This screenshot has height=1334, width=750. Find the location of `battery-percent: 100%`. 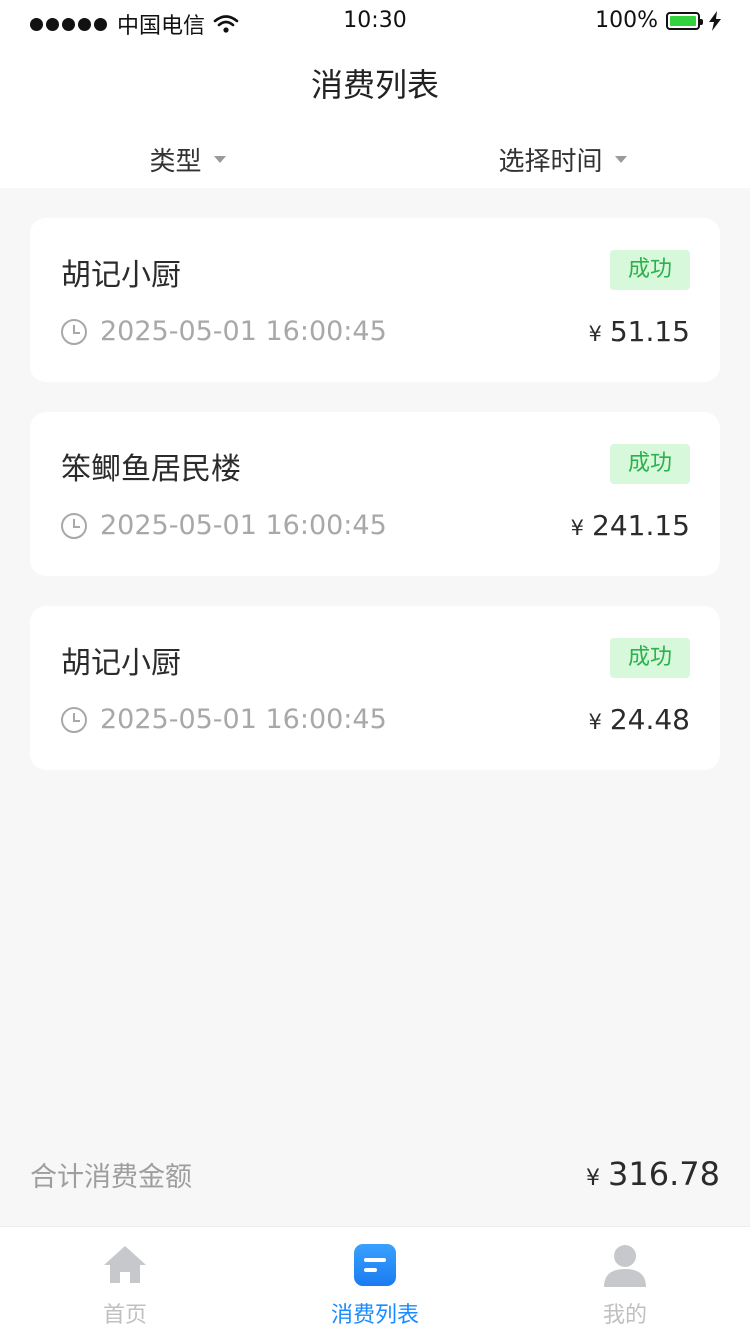

battery-percent: 100% is located at coordinates (626, 20).